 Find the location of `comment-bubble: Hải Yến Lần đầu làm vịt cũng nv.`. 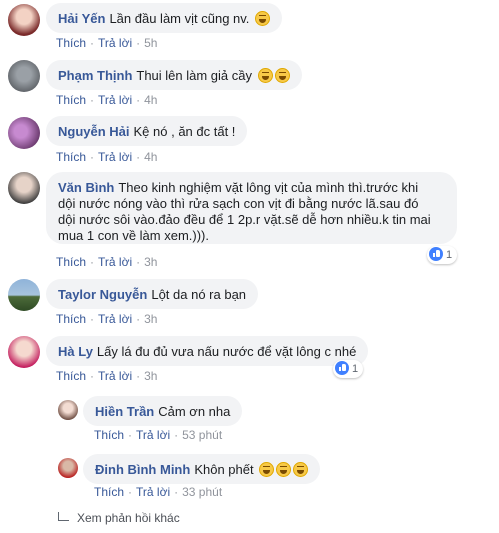

comment-bubble: Hải Yến Lần đầu làm vịt cũng nv. is located at coordinates (164, 18).